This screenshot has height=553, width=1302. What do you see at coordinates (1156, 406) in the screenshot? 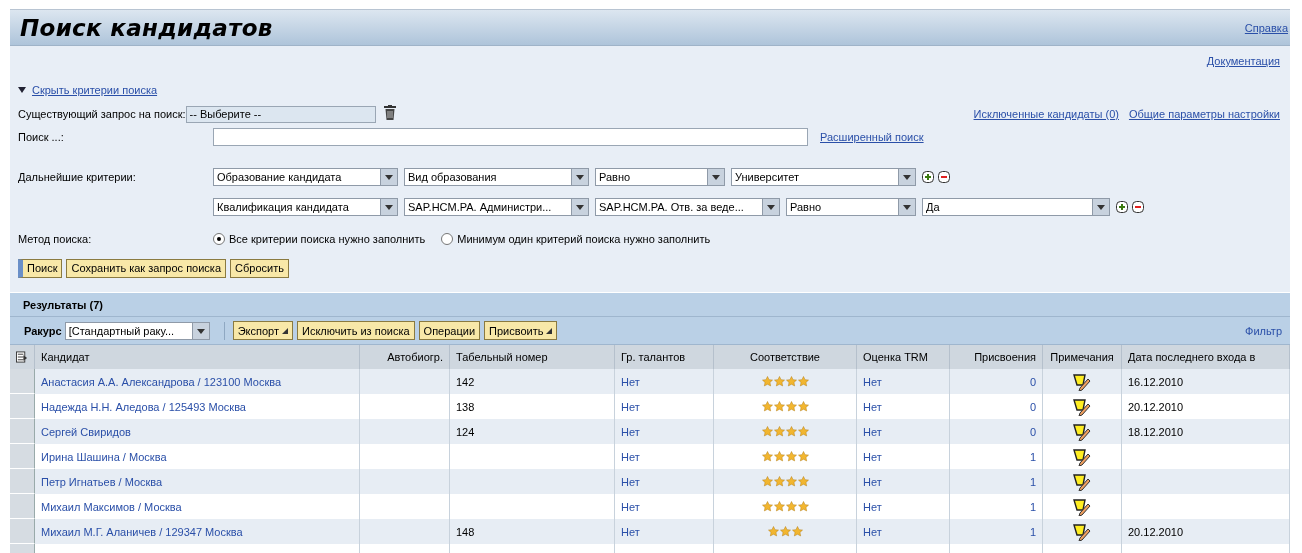
I see `table-cell: 20.12.2010` at bounding box center [1156, 406].